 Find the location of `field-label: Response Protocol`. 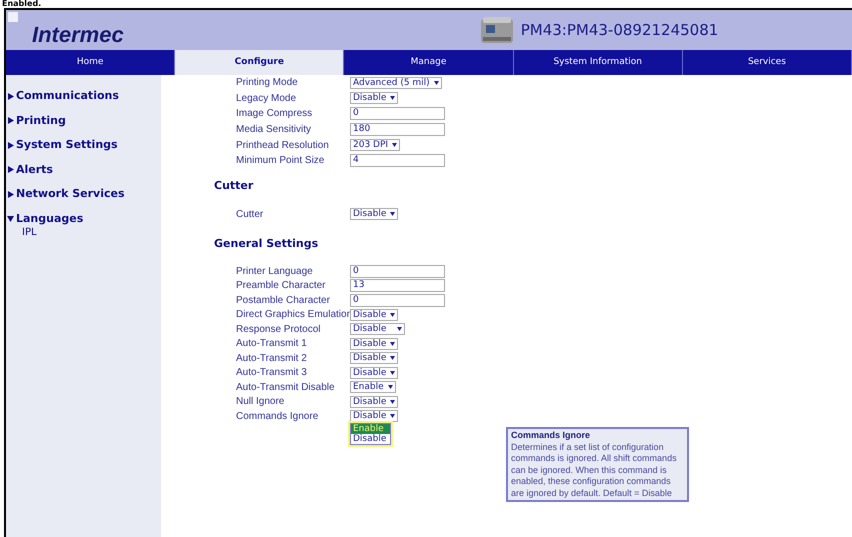

field-label: Response Protocol is located at coordinates (278, 329).